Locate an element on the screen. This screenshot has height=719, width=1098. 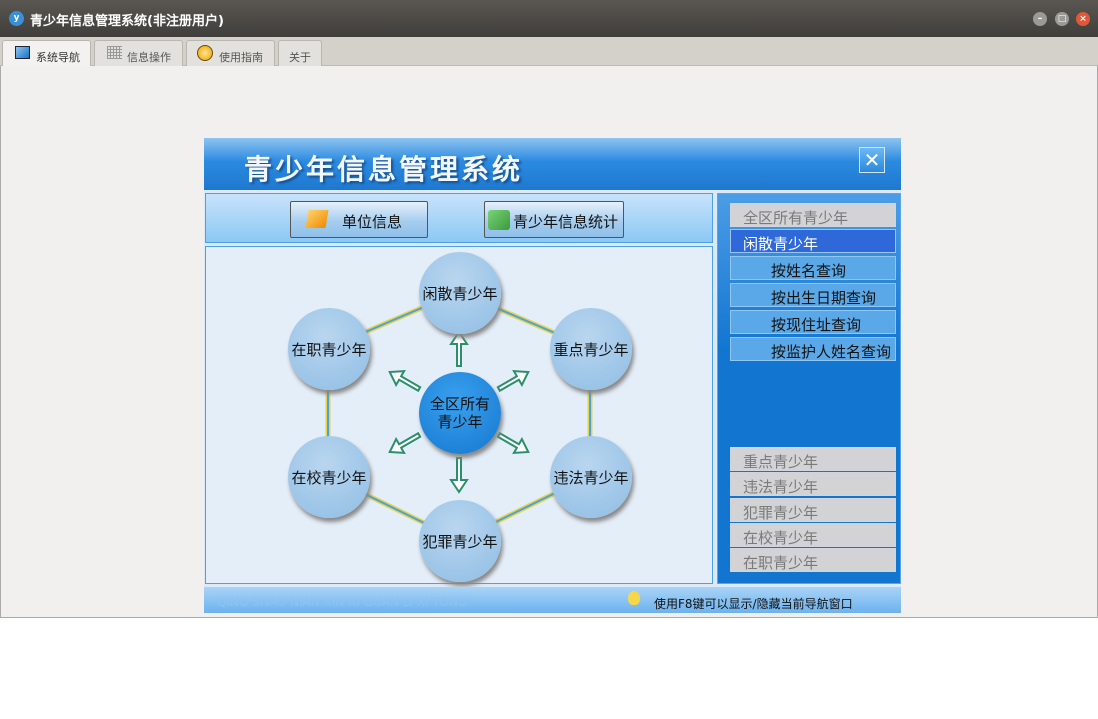
tab-info-ops: 信息操作 is located at coordinates (138, 53).